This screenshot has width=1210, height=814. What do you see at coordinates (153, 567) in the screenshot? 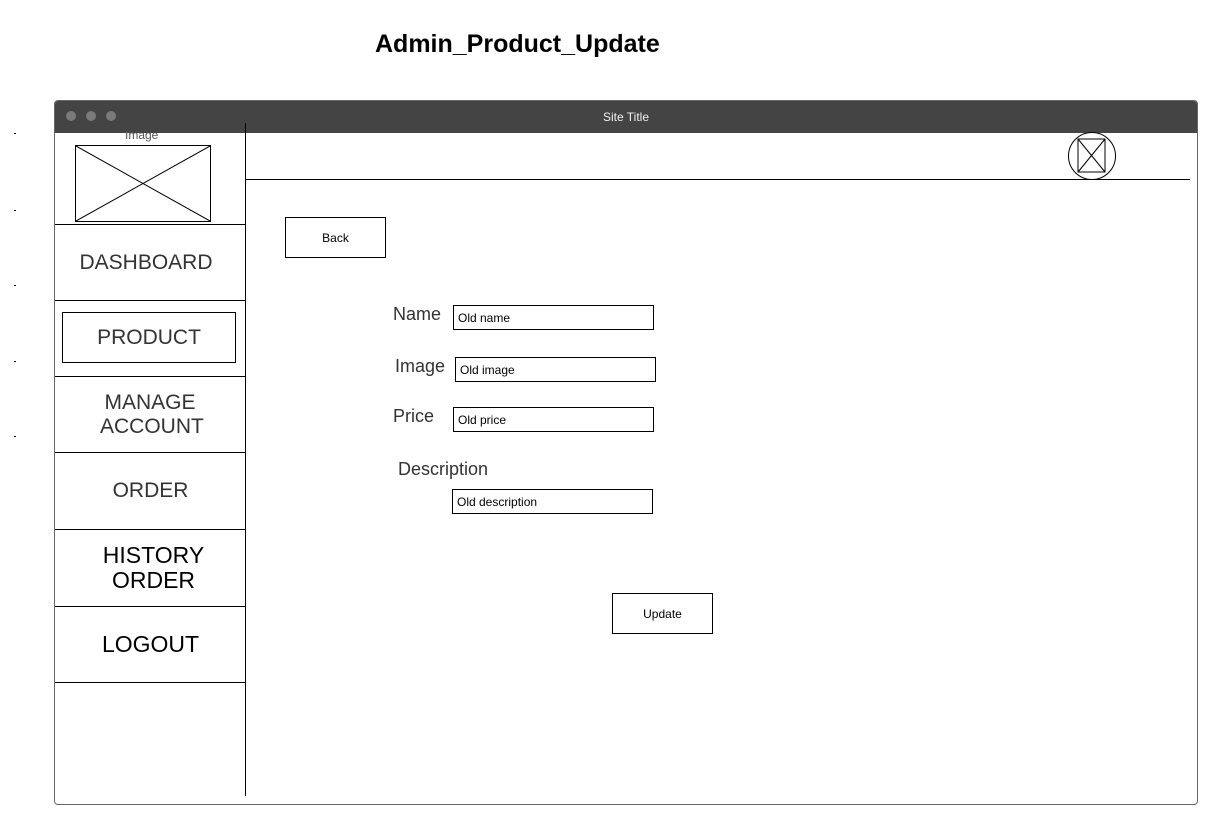
I see `sidebar-item-label: HISTORY ORDER` at bounding box center [153, 567].